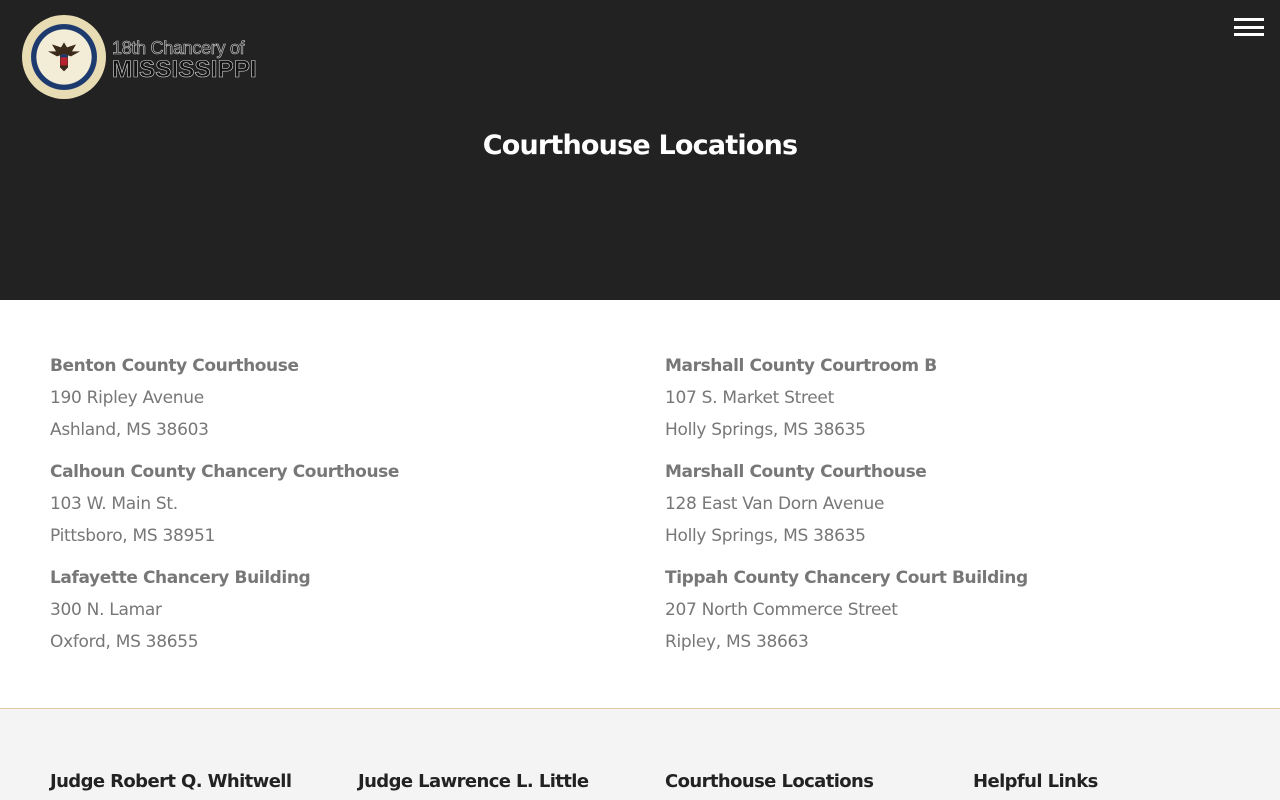 This screenshot has height=800, width=1280. I want to click on location-name: Tippah County Chancery Court Building, so click(846, 578).